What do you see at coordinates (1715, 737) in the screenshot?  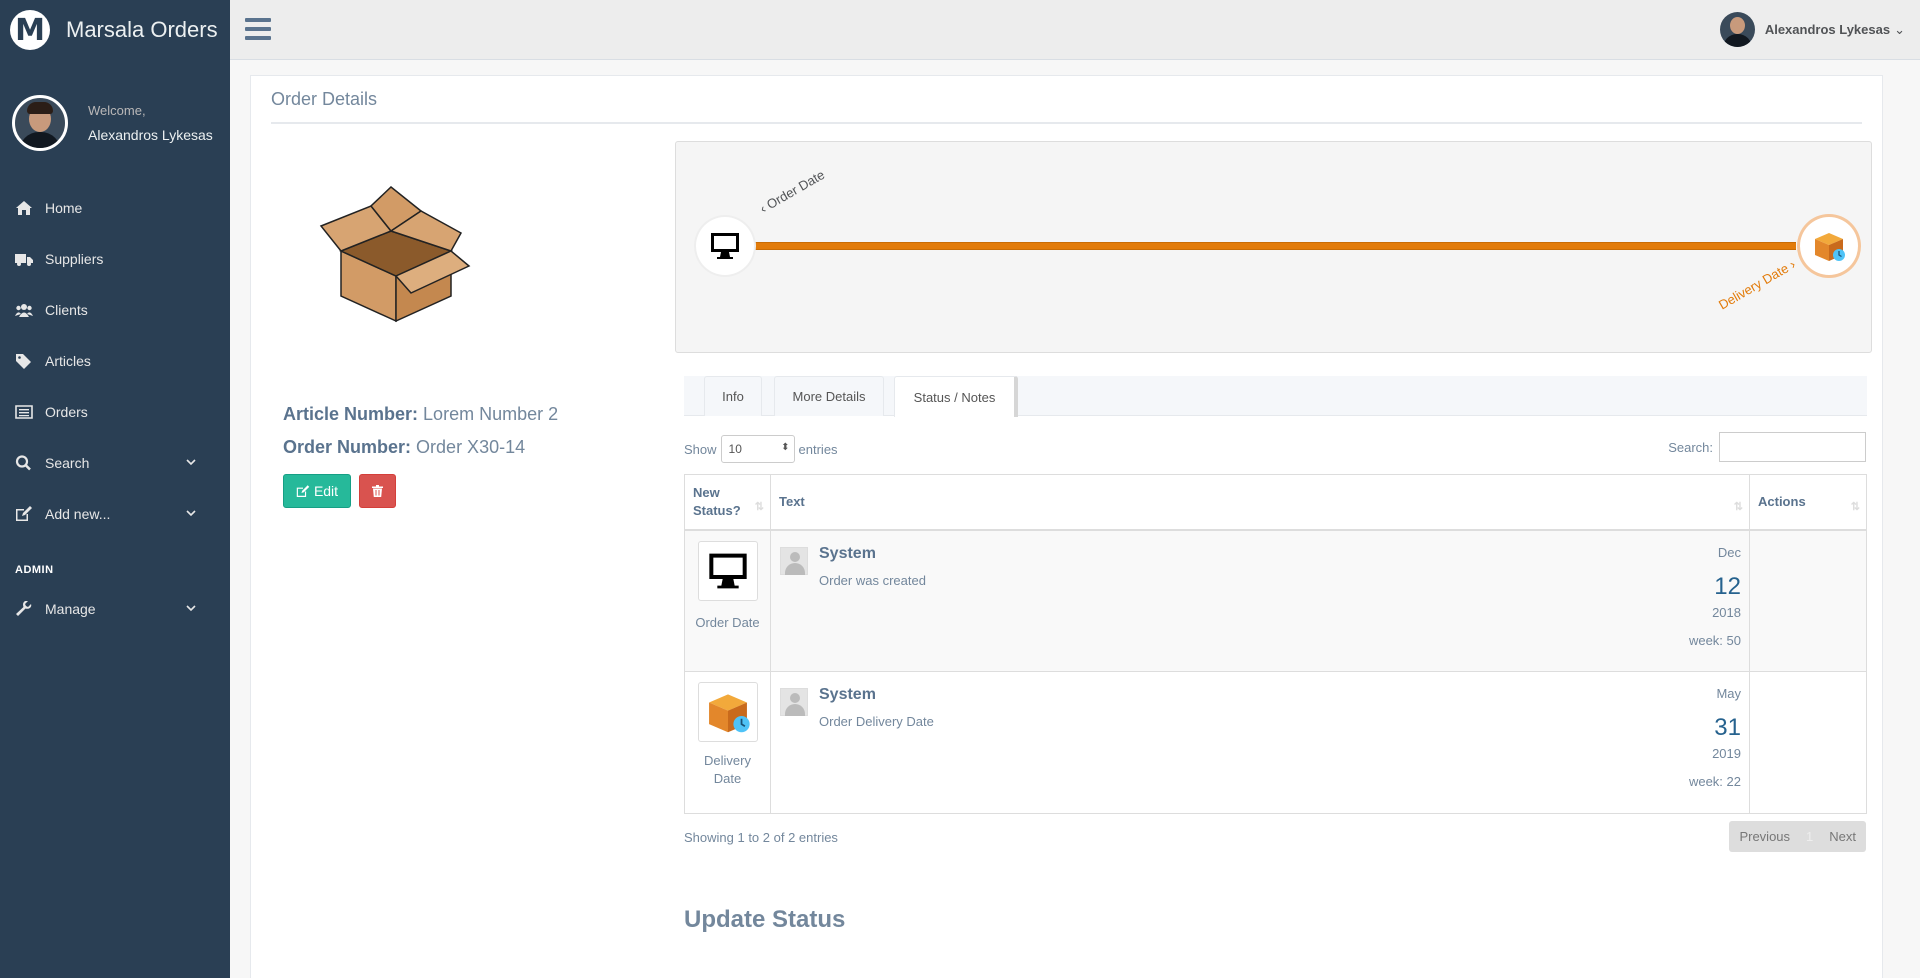 I see `message-date: May 31 2019 week: 22` at bounding box center [1715, 737].